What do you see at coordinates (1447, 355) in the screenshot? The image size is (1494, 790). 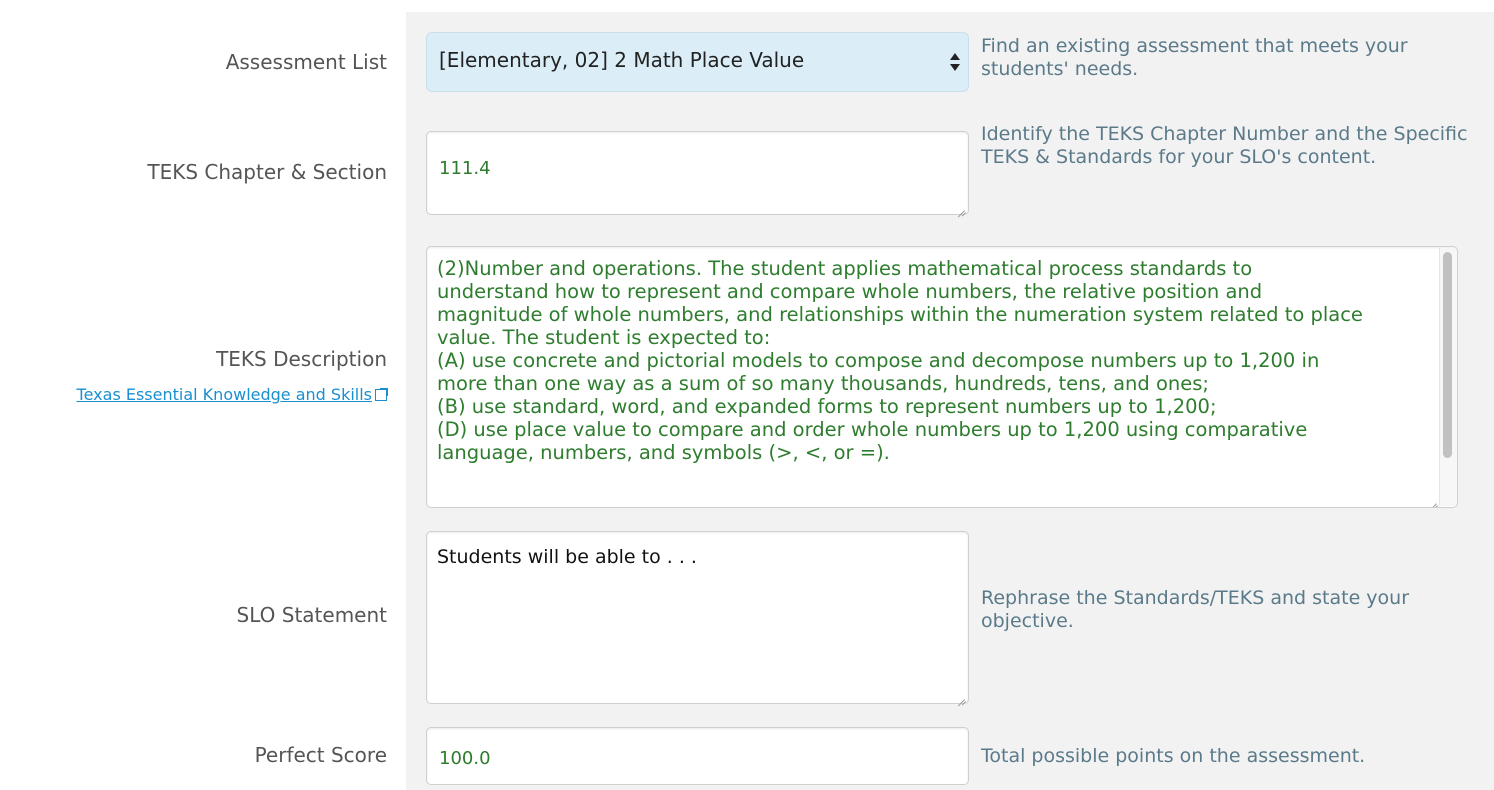 I see `scrollbar-thumb` at bounding box center [1447, 355].